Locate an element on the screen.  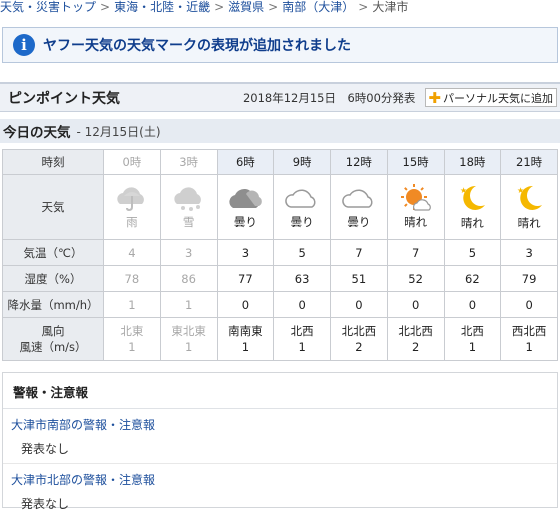
breadcrumb-item-tokai: 東海・北陸・近畿 is located at coordinates (162, 7).